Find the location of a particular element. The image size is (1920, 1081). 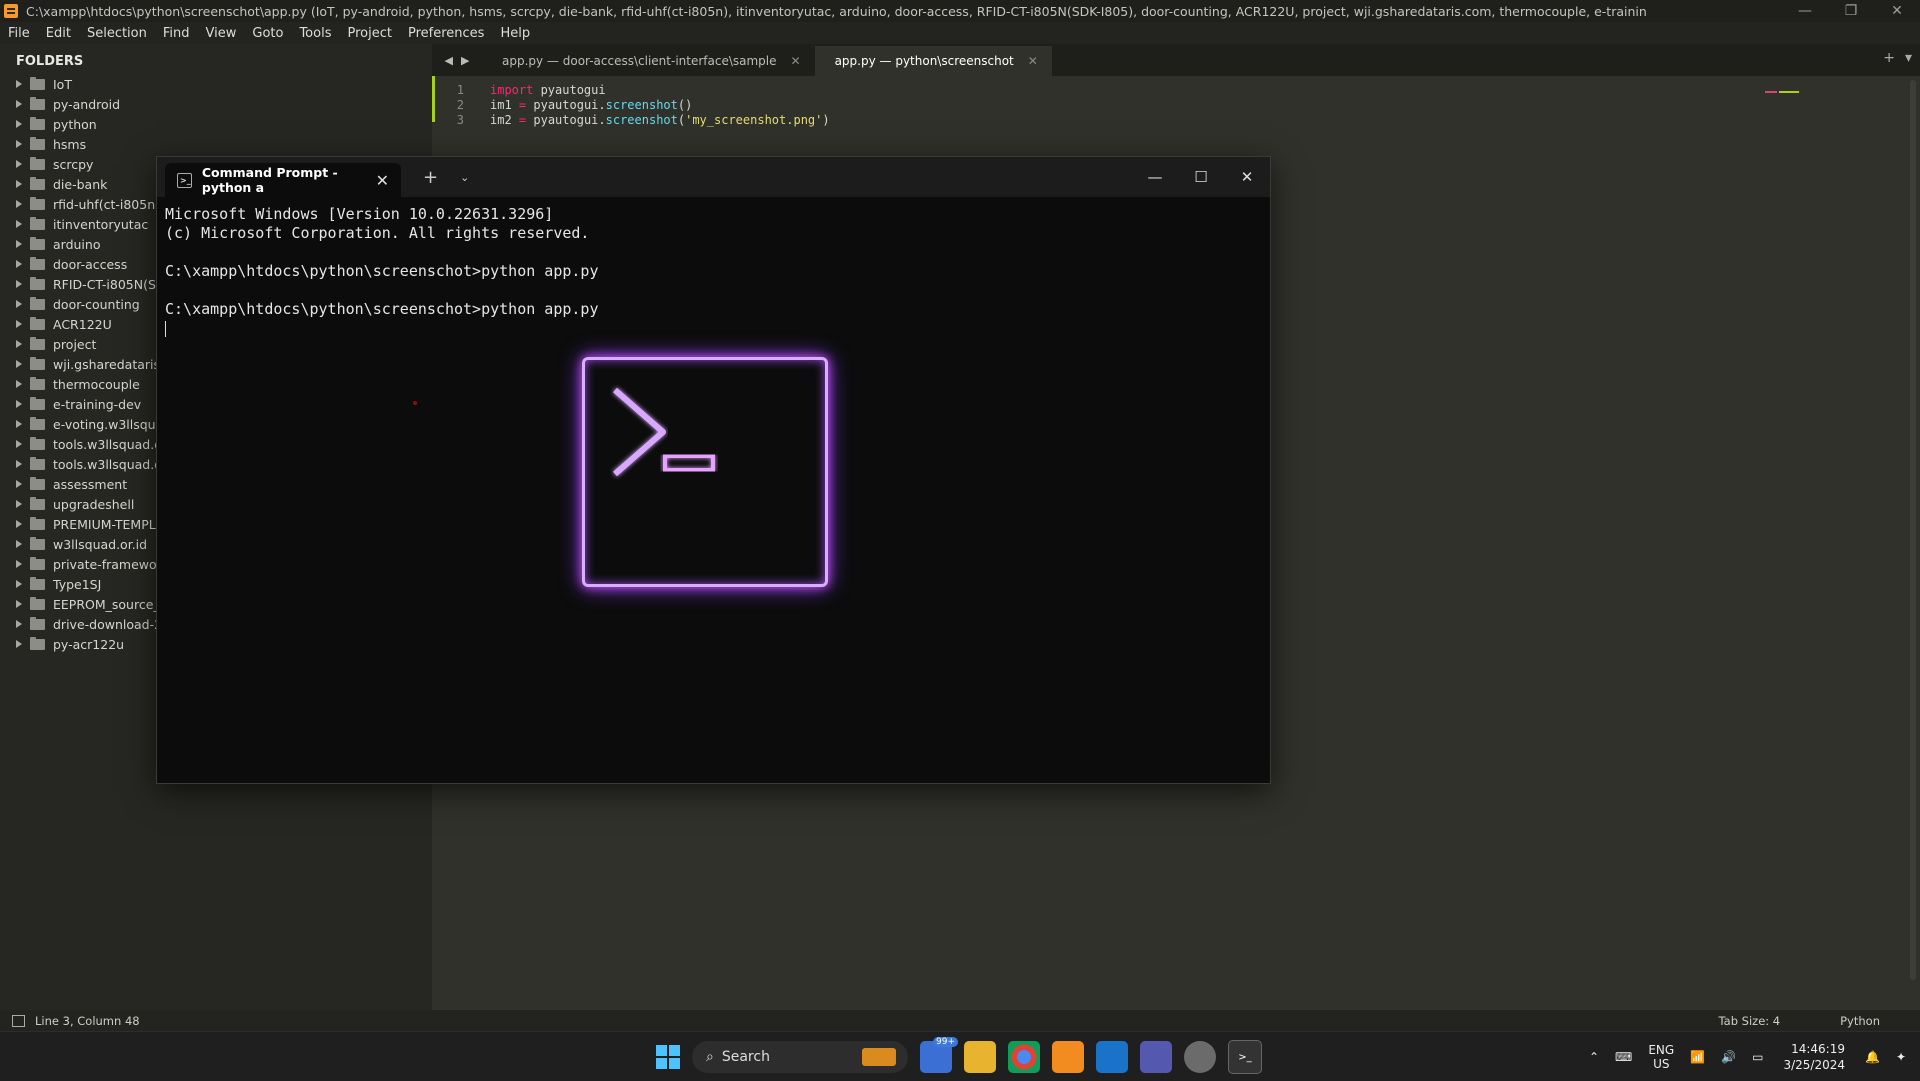

editor-scrollbar is located at coordinates (1913, 530).